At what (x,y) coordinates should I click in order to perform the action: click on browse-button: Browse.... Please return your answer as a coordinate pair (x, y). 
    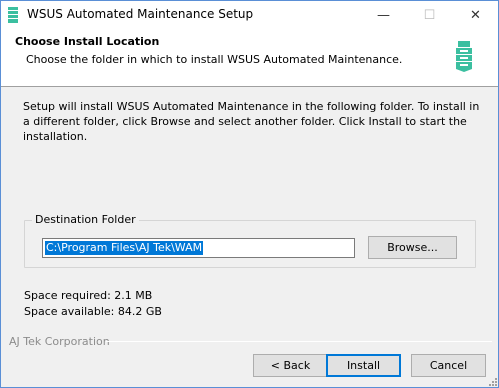
    Looking at the image, I should click on (412, 247).